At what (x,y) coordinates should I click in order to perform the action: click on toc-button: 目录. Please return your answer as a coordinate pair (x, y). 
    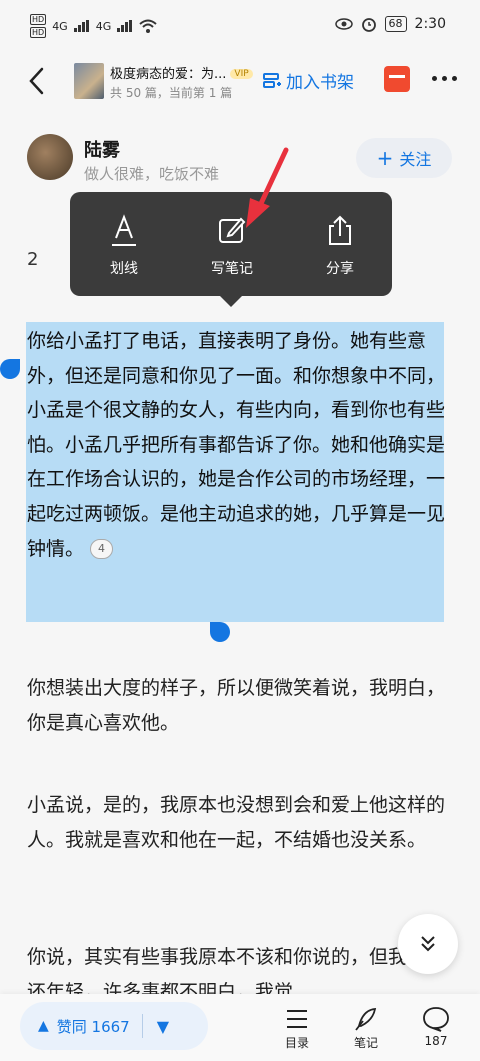
    Looking at the image, I should click on (297, 1028).